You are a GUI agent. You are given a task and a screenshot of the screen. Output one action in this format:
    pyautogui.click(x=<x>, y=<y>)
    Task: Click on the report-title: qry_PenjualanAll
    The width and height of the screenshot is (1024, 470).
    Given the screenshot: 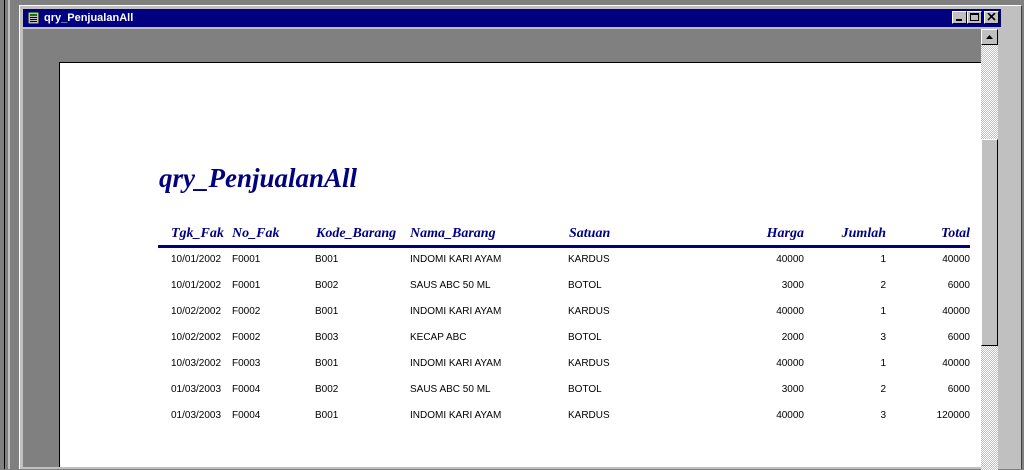 What is the action you would take?
    pyautogui.click(x=258, y=178)
    